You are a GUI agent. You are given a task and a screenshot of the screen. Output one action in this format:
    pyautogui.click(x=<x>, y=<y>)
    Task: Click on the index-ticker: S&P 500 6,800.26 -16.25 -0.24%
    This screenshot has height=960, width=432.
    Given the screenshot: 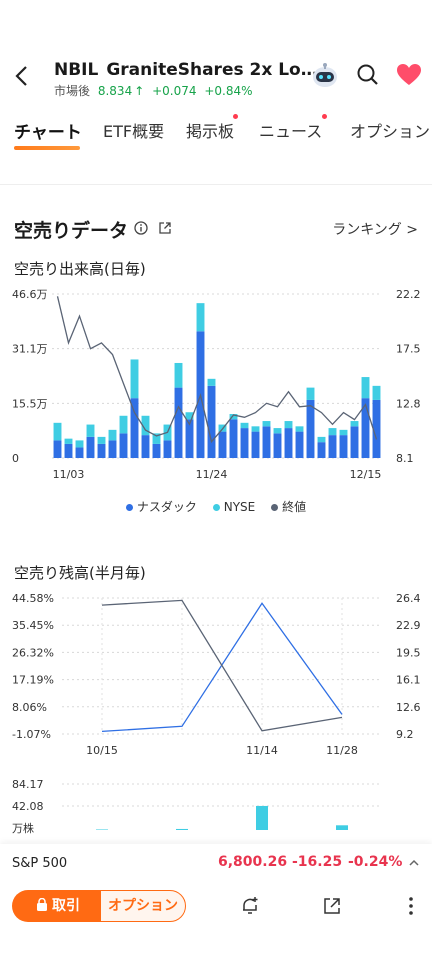 What is the action you would take?
    pyautogui.click(x=216, y=866)
    